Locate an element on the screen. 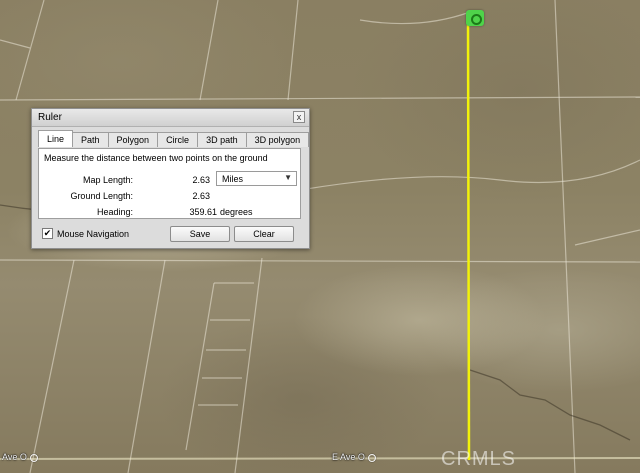  heading-value: 359.61 is located at coordinates (203, 212).